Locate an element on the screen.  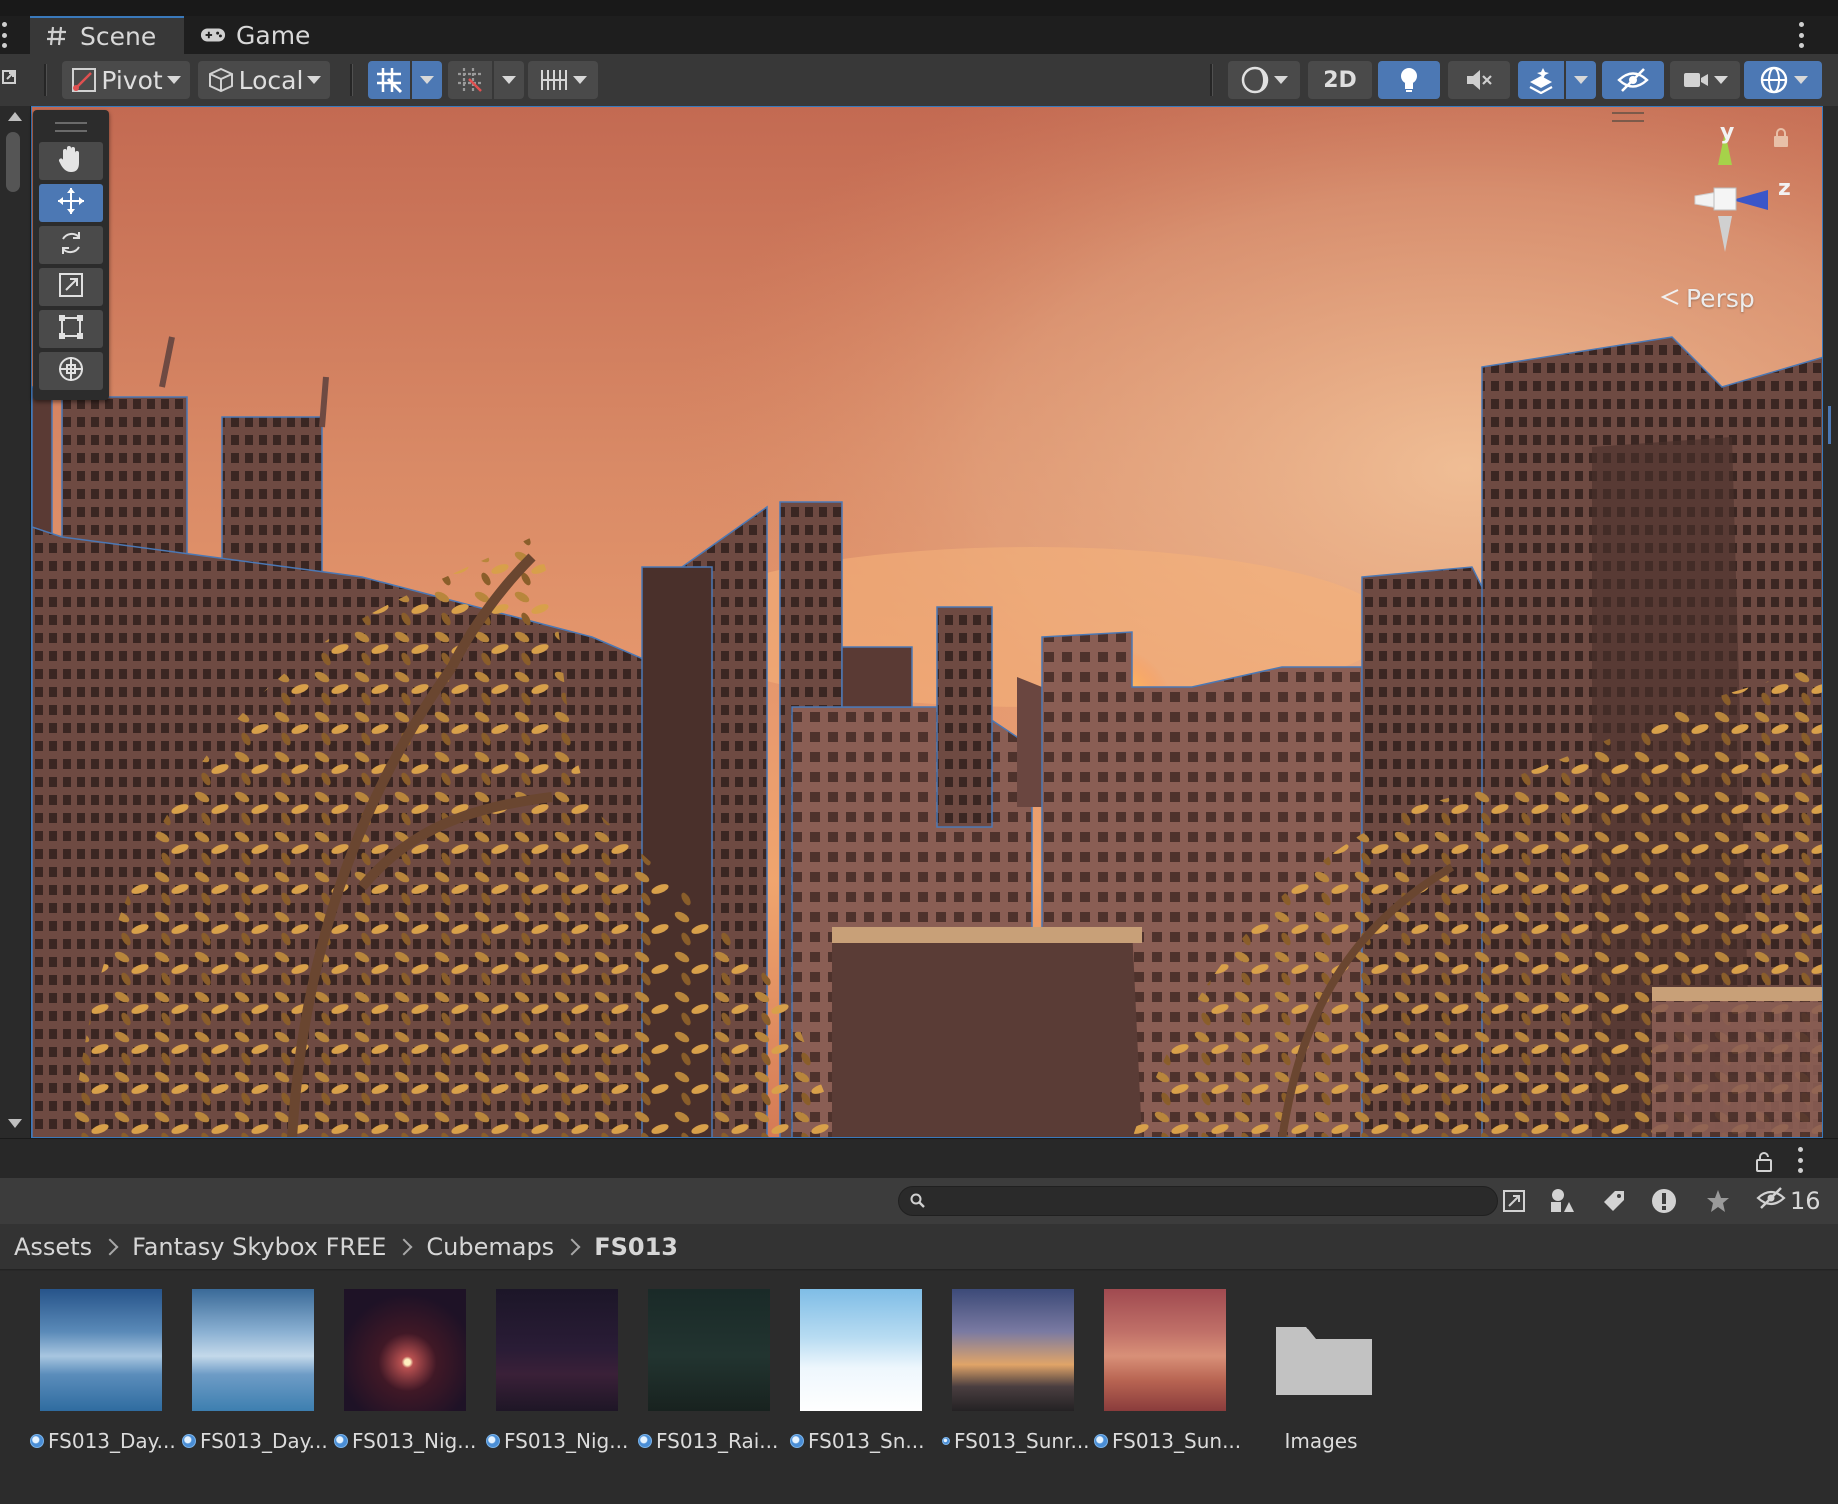
scroll-up-arrow-icon is located at coordinates (15, 116).